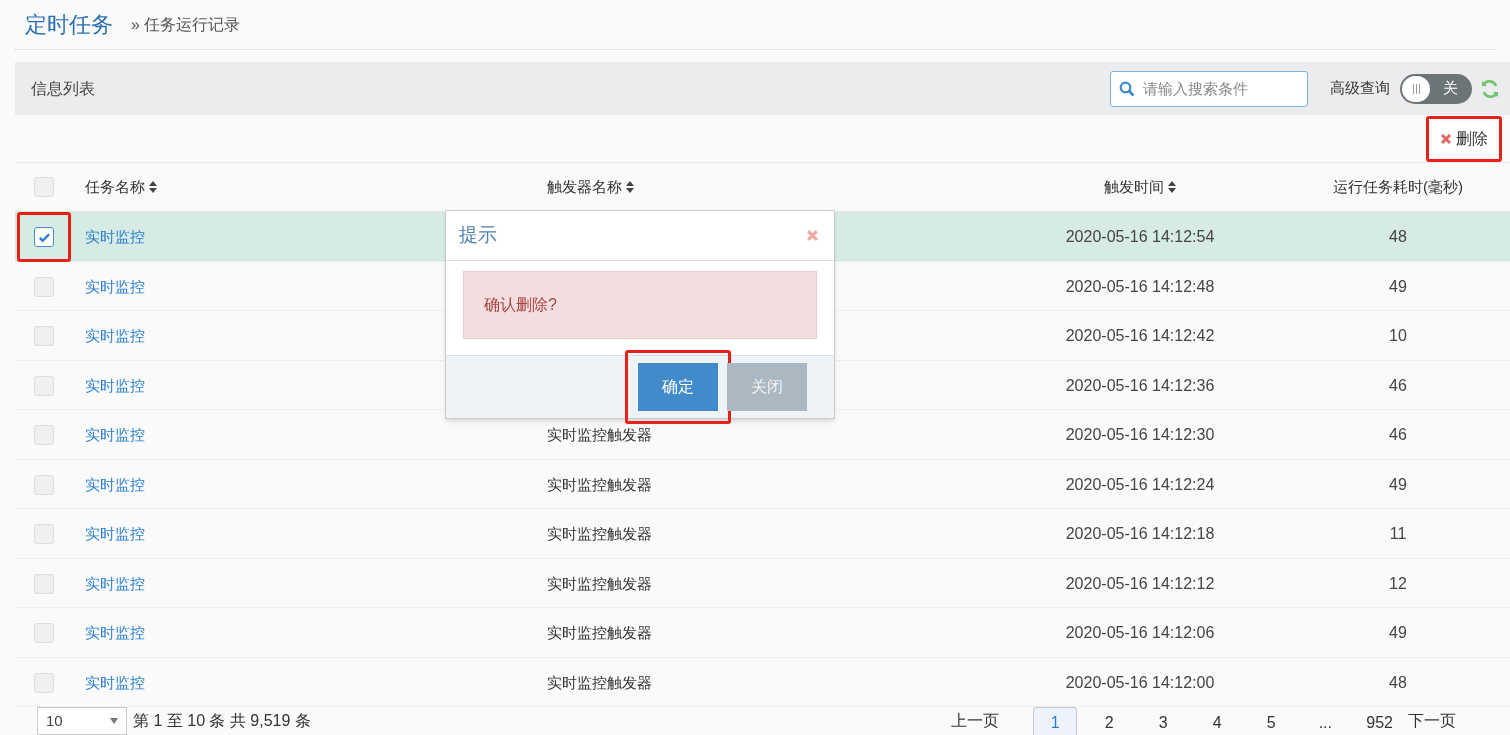  Describe the element at coordinates (1398, 583) in the screenshot. I see `table-cell-text: 12` at that location.